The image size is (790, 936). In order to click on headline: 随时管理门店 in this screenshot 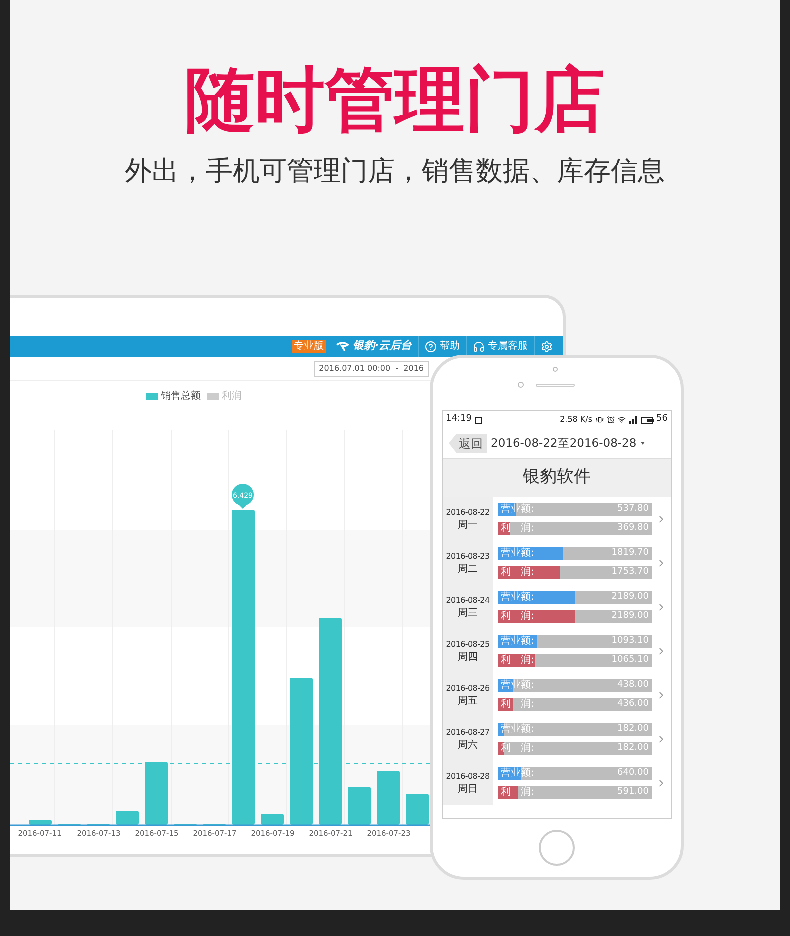, I will do `click(395, 100)`.